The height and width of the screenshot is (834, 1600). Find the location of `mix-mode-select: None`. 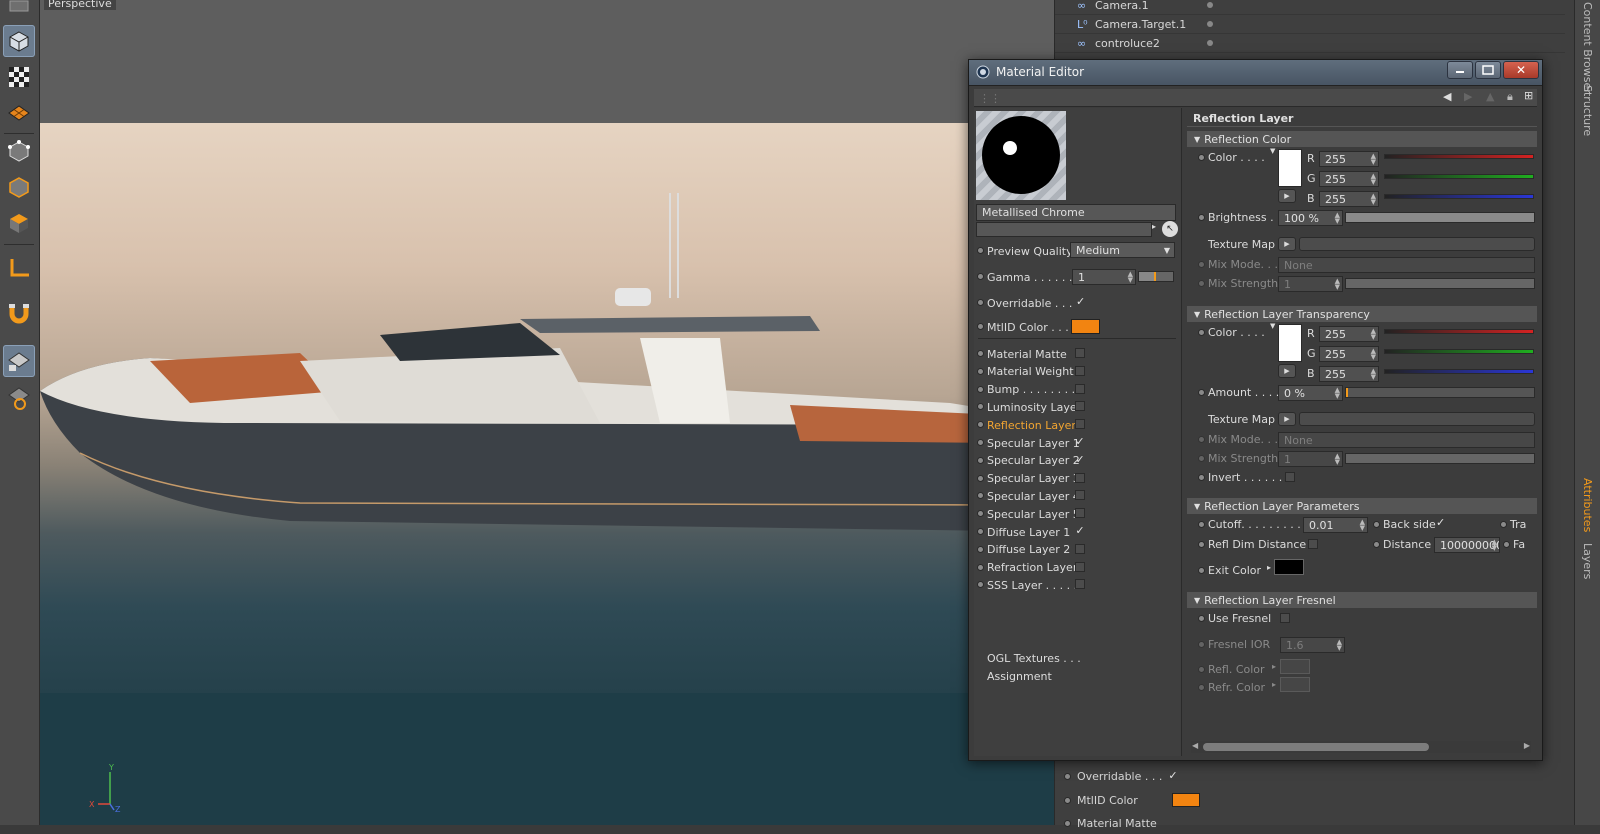

mix-mode-select: None is located at coordinates (1406, 265).